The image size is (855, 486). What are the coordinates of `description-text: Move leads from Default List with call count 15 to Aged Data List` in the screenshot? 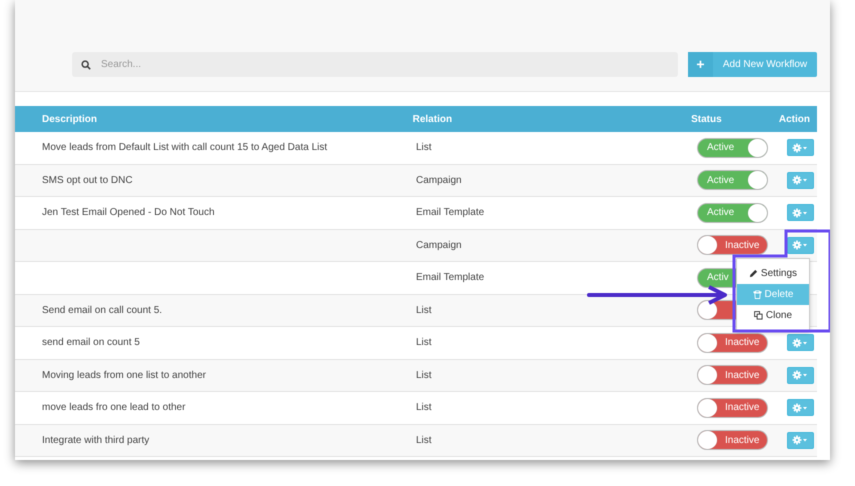 It's located at (185, 148).